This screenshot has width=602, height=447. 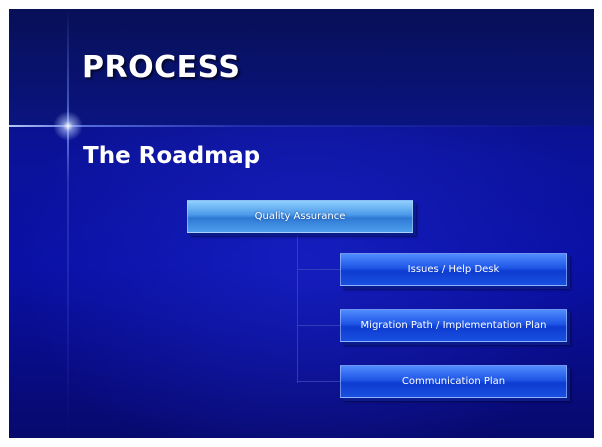 I want to click on light-flare, so click(x=68, y=126).